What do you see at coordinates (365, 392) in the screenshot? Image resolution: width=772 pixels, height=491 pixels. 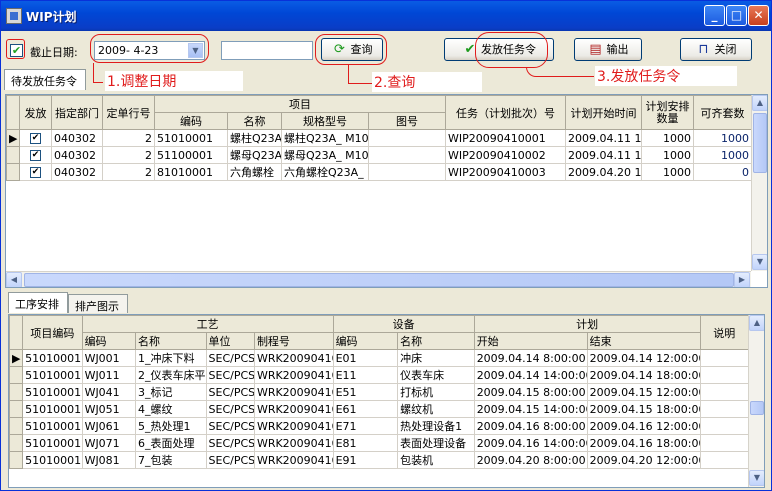 I see `cell-dev-code: E51` at bounding box center [365, 392].